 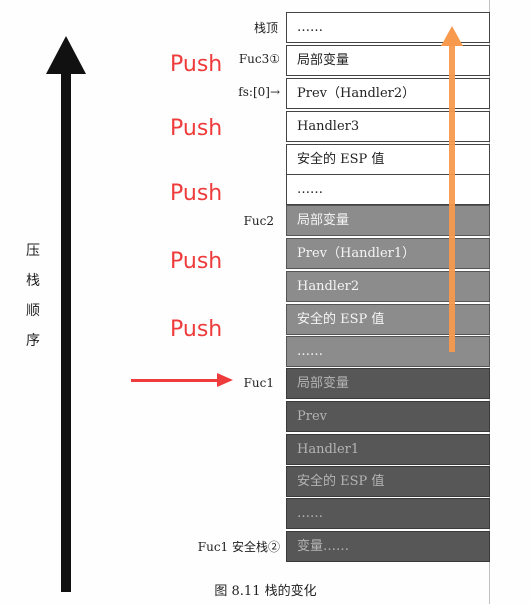 What do you see at coordinates (225, 380) in the screenshot?
I see `red-arrow-head` at bounding box center [225, 380].